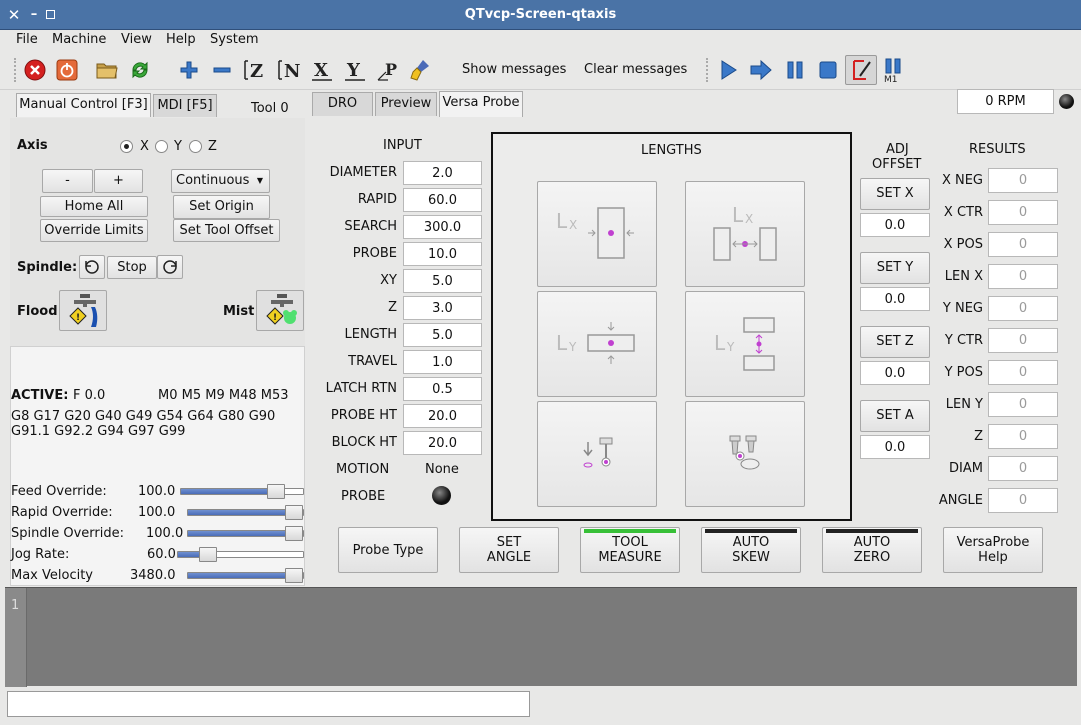 Image resolution: width=1081 pixels, height=725 pixels. Describe the element at coordinates (872, 542) in the screenshot. I see `button-label-line1: AUTO` at that location.